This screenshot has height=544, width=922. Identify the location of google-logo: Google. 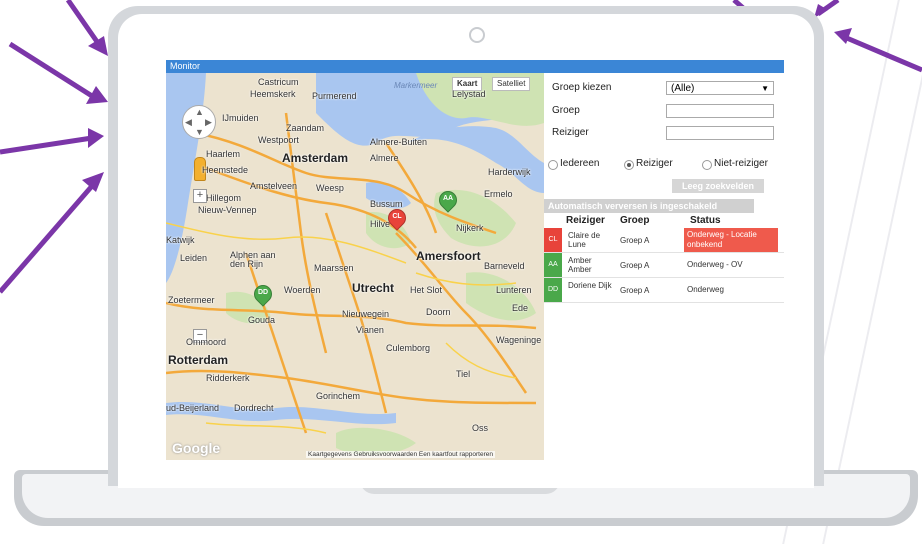
(196, 448).